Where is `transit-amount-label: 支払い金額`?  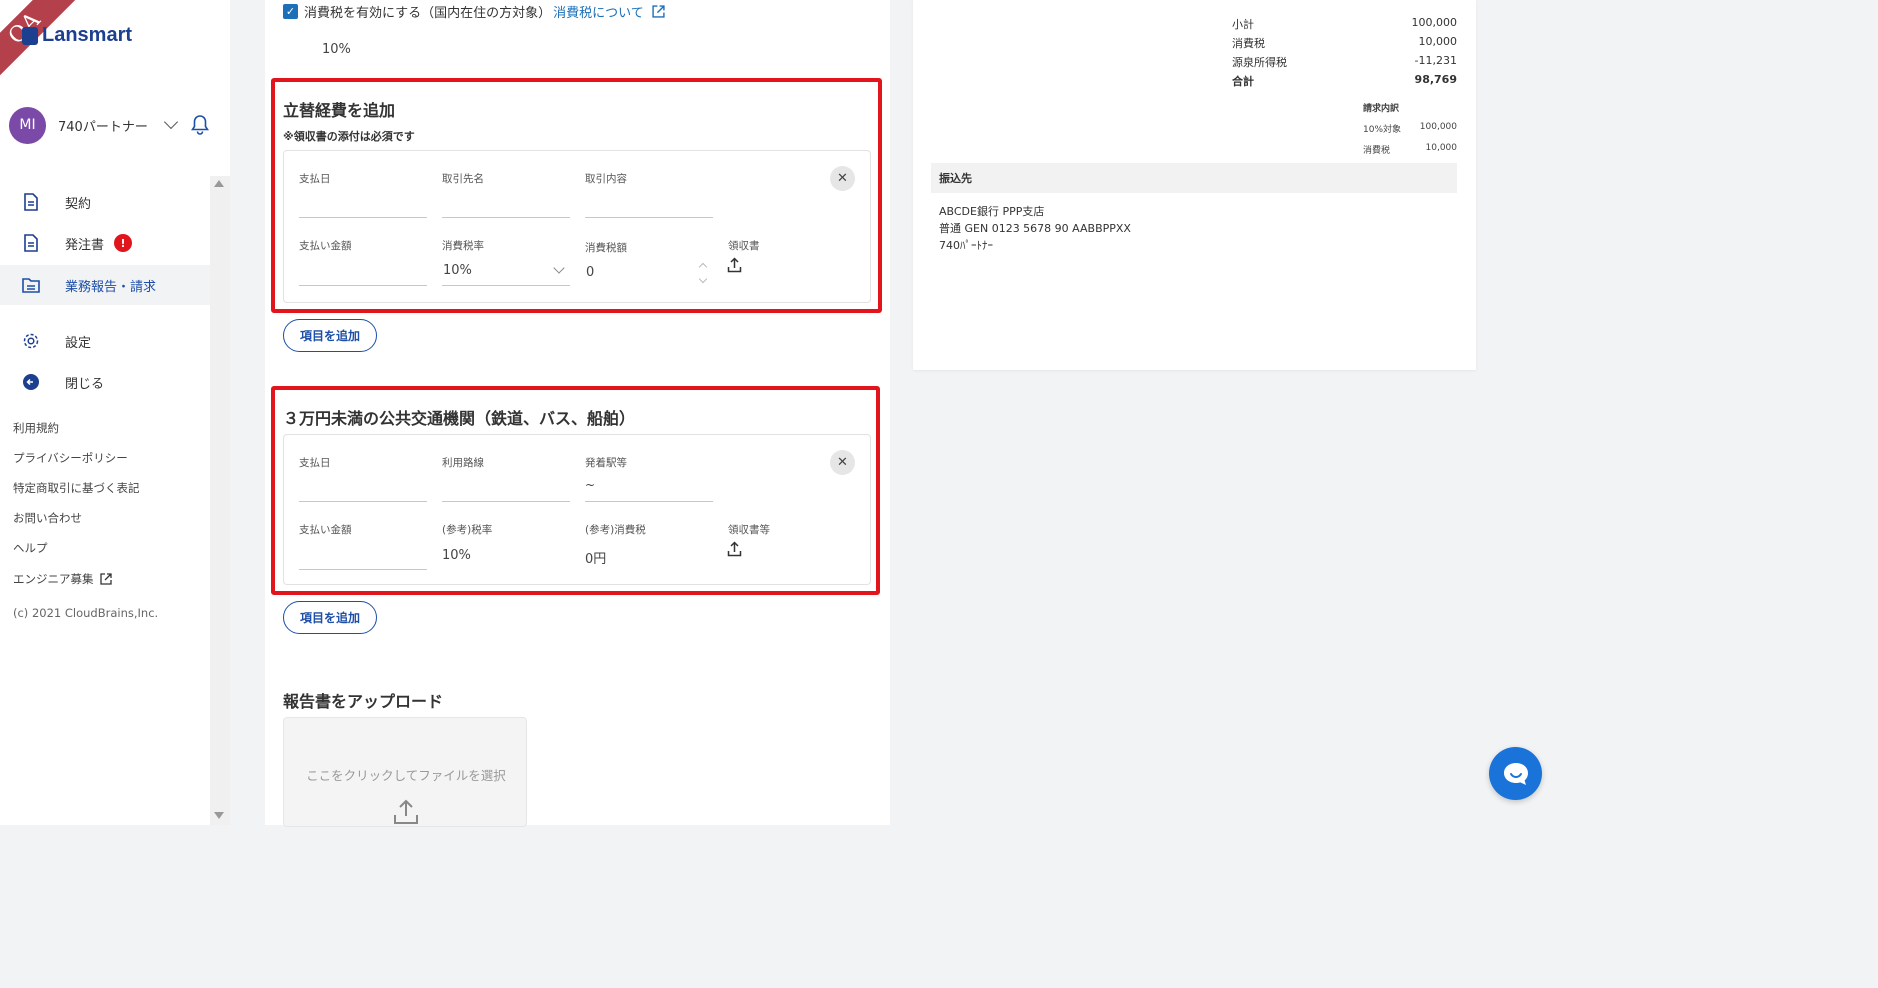 transit-amount-label: 支払い金額 is located at coordinates (325, 530).